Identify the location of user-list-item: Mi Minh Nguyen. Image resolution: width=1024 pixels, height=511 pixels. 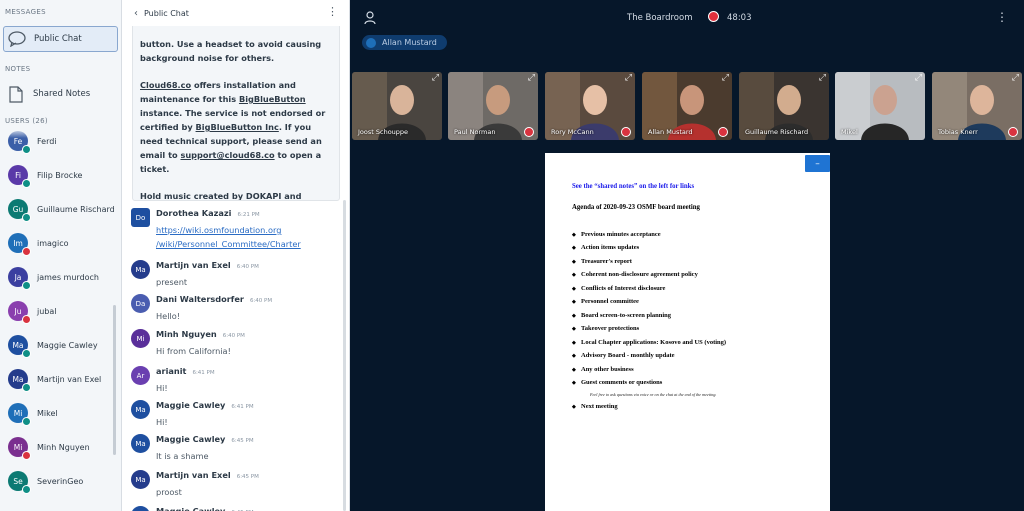
(58, 447).